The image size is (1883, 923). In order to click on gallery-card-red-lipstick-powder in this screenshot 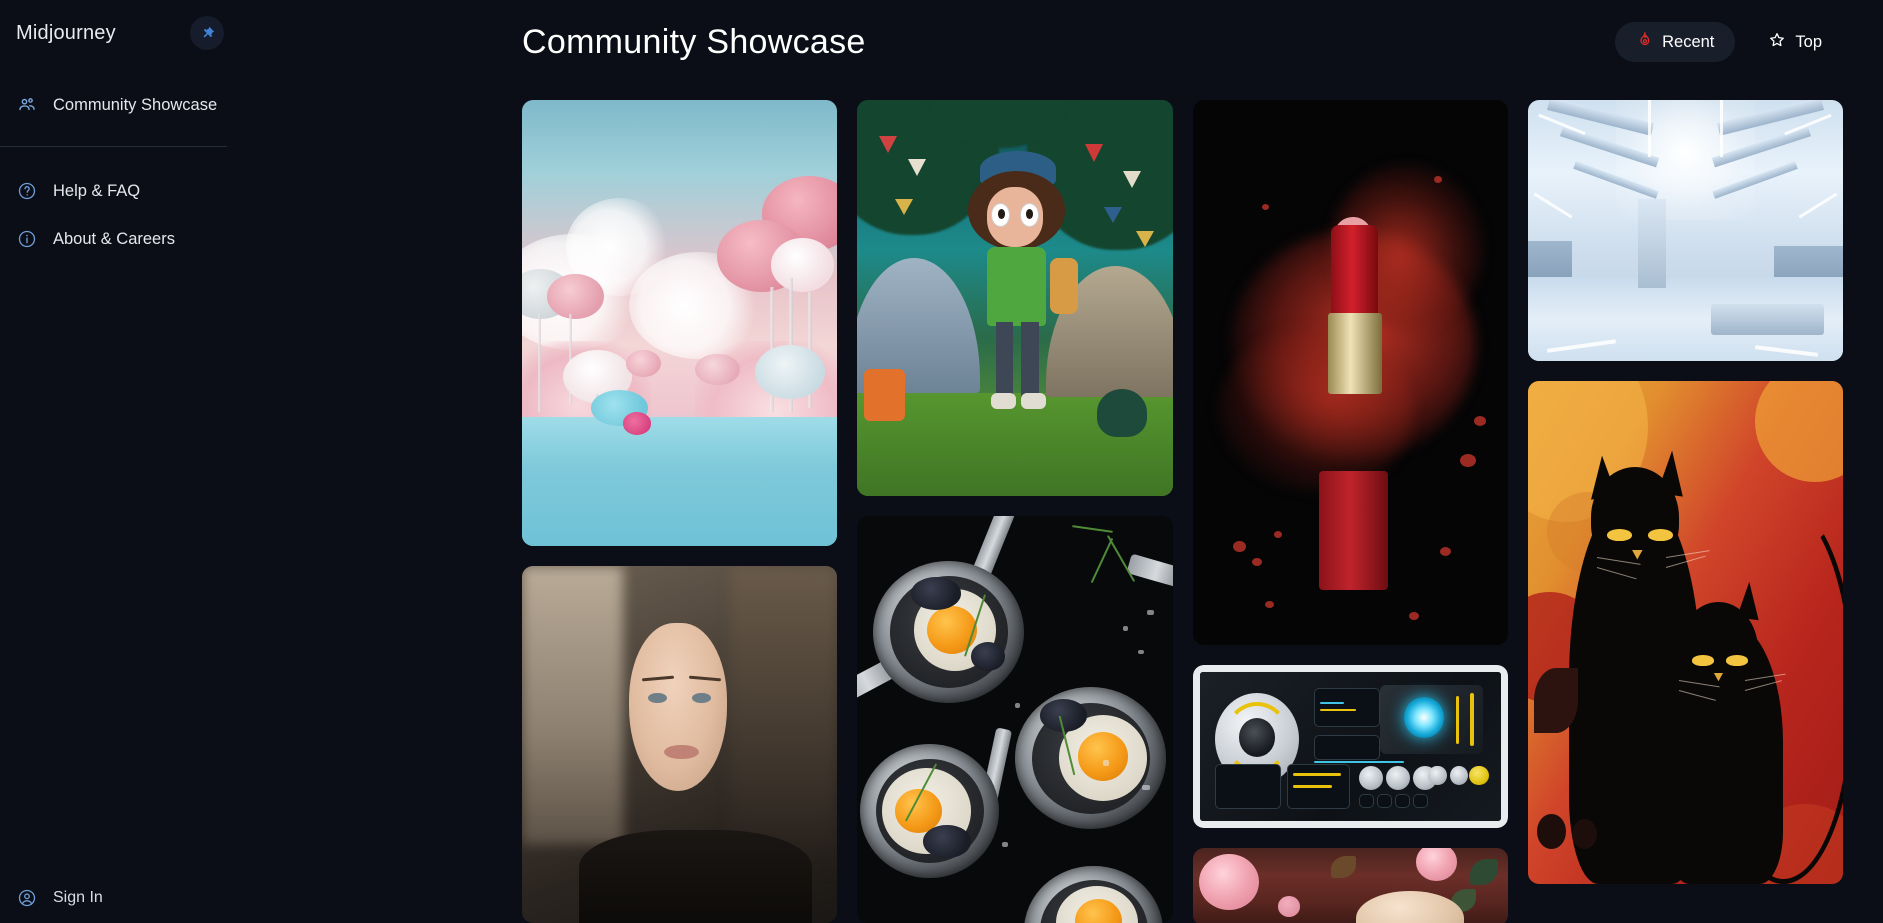, I will do `click(1350, 372)`.